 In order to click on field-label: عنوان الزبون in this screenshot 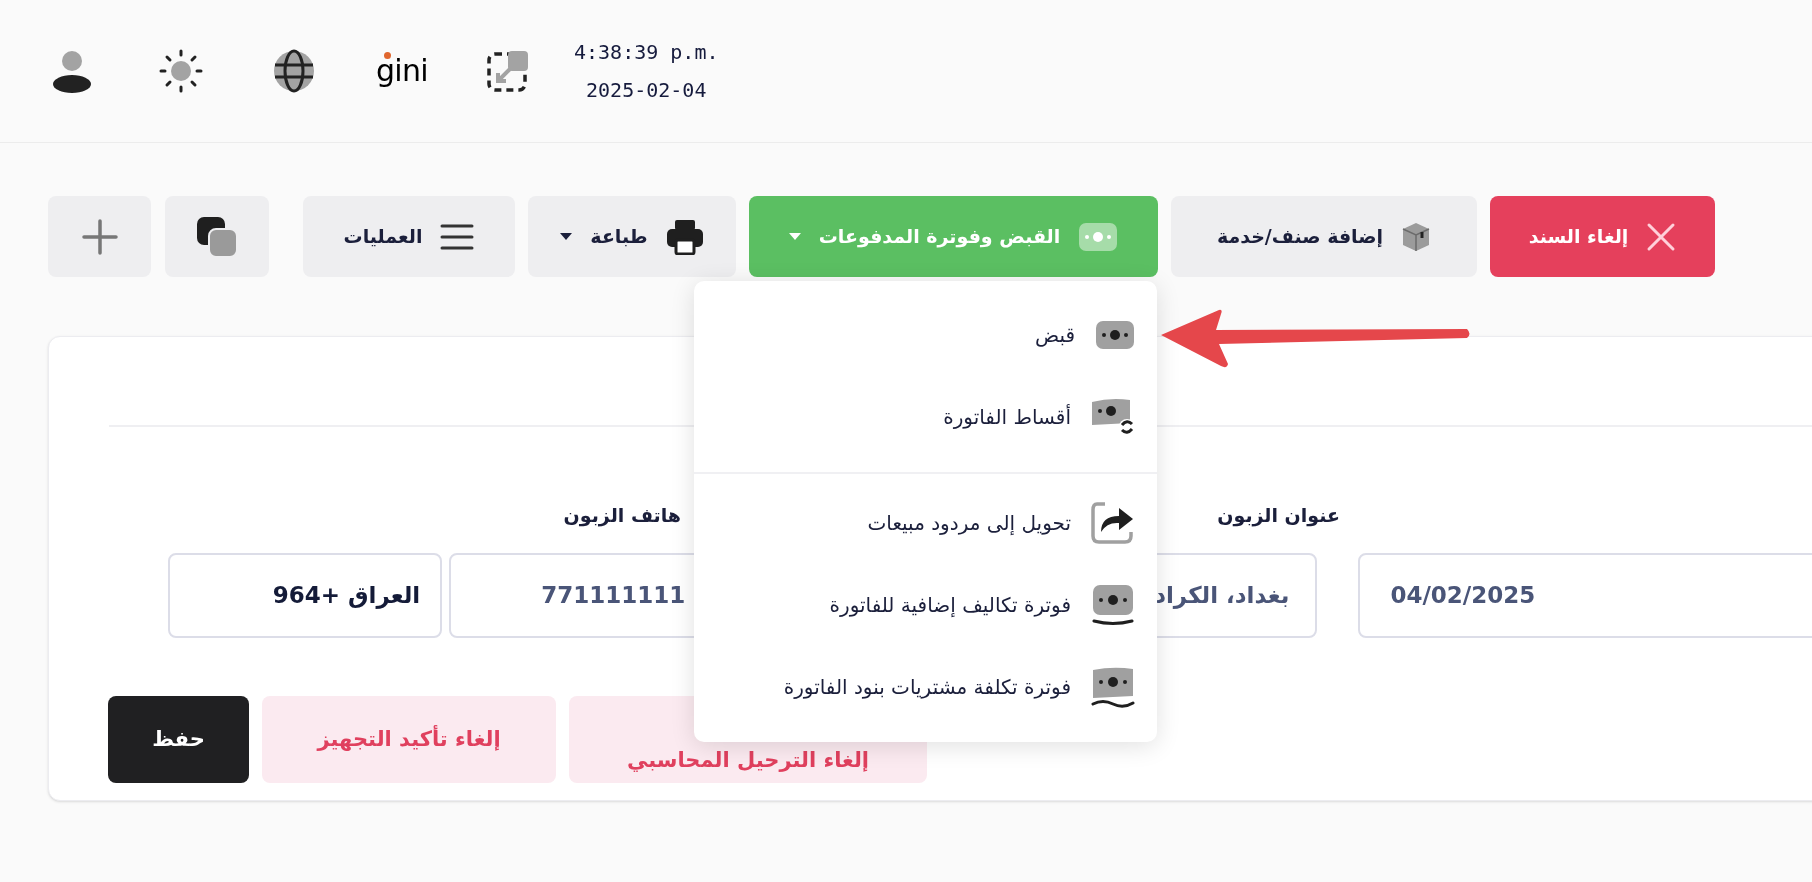, I will do `click(1278, 516)`.